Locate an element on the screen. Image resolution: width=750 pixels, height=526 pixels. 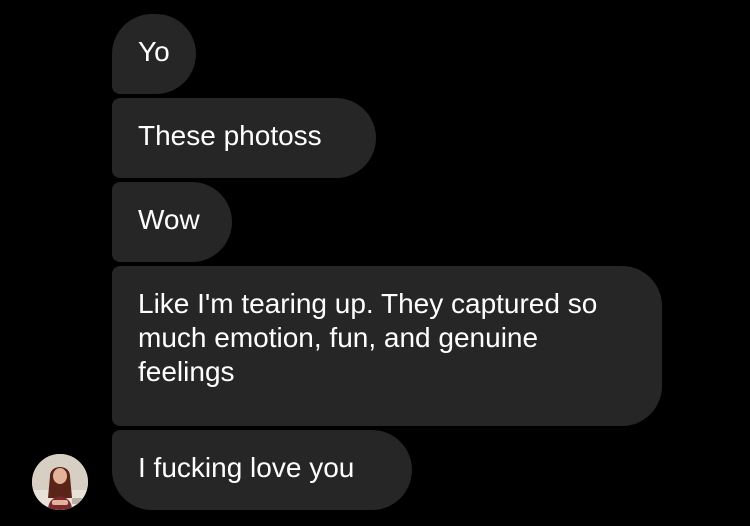
message-text: Wow is located at coordinates (169, 219).